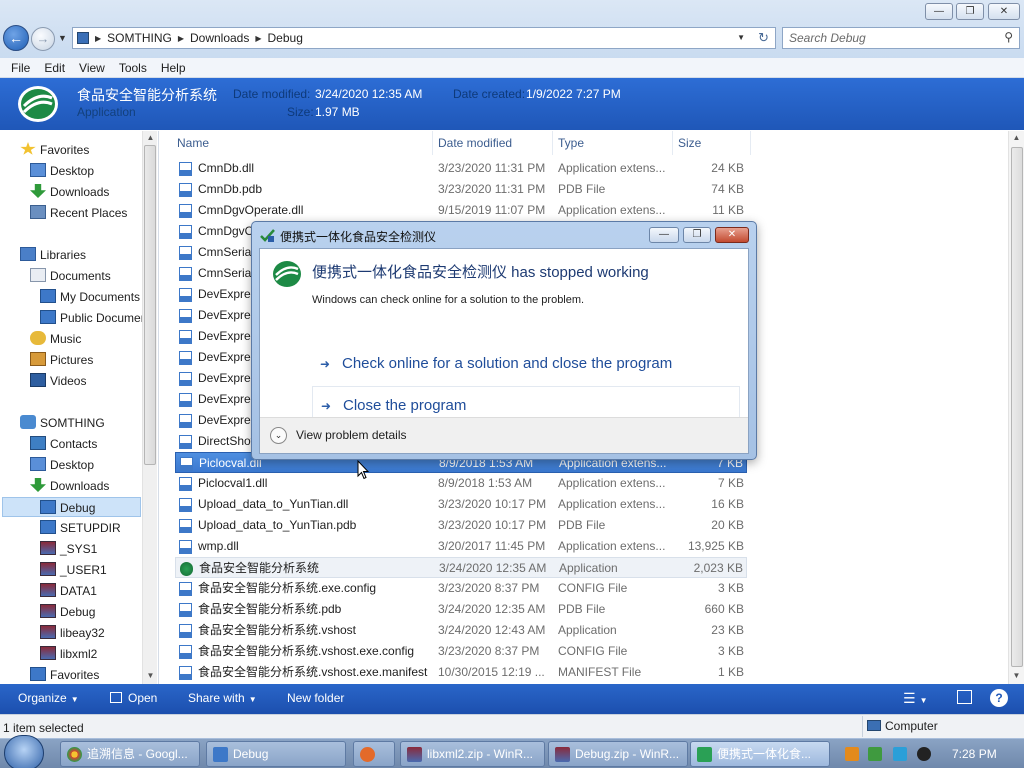 The image size is (1024, 768). I want to click on breadcrumb-downloads: Downloads, so click(219, 38).